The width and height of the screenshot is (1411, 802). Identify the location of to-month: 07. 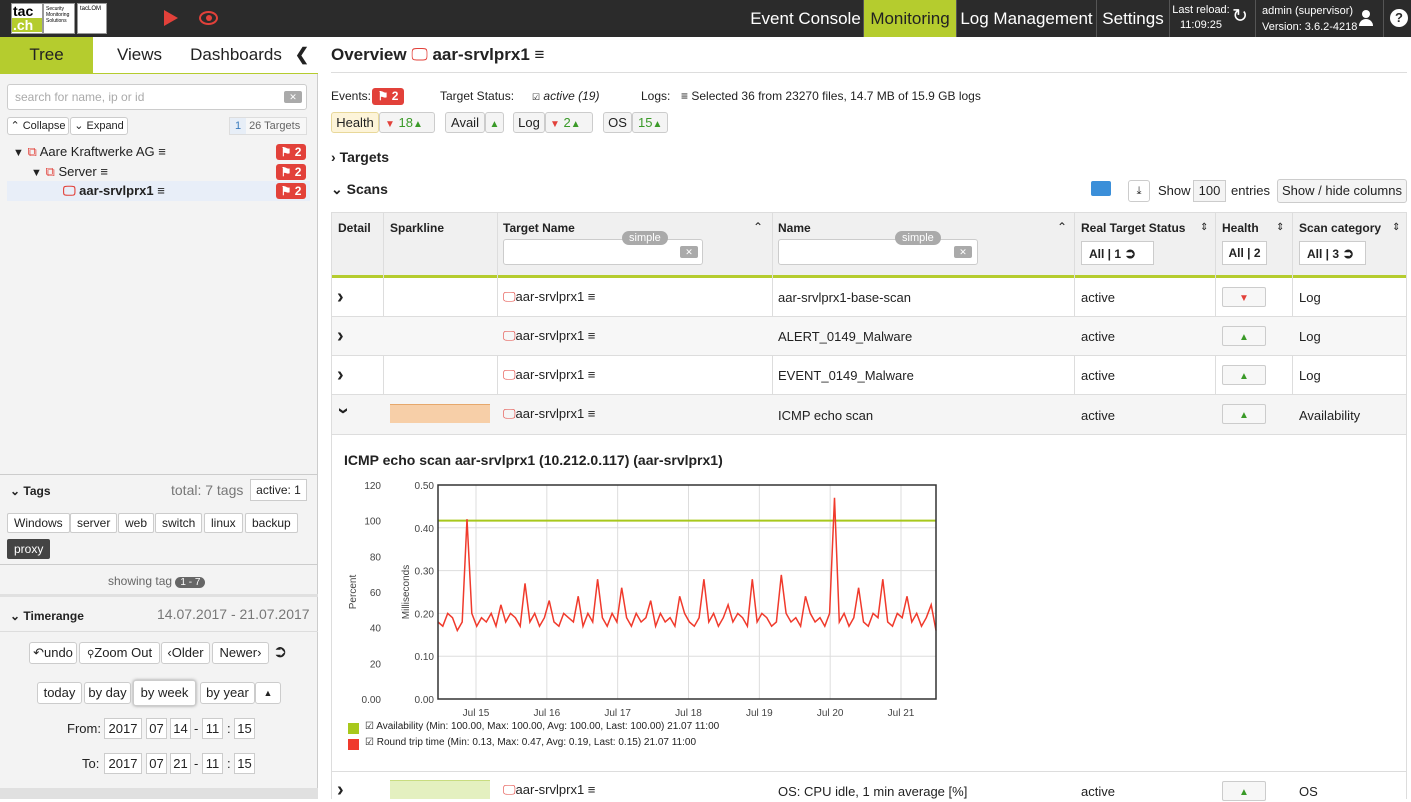
(156, 763).